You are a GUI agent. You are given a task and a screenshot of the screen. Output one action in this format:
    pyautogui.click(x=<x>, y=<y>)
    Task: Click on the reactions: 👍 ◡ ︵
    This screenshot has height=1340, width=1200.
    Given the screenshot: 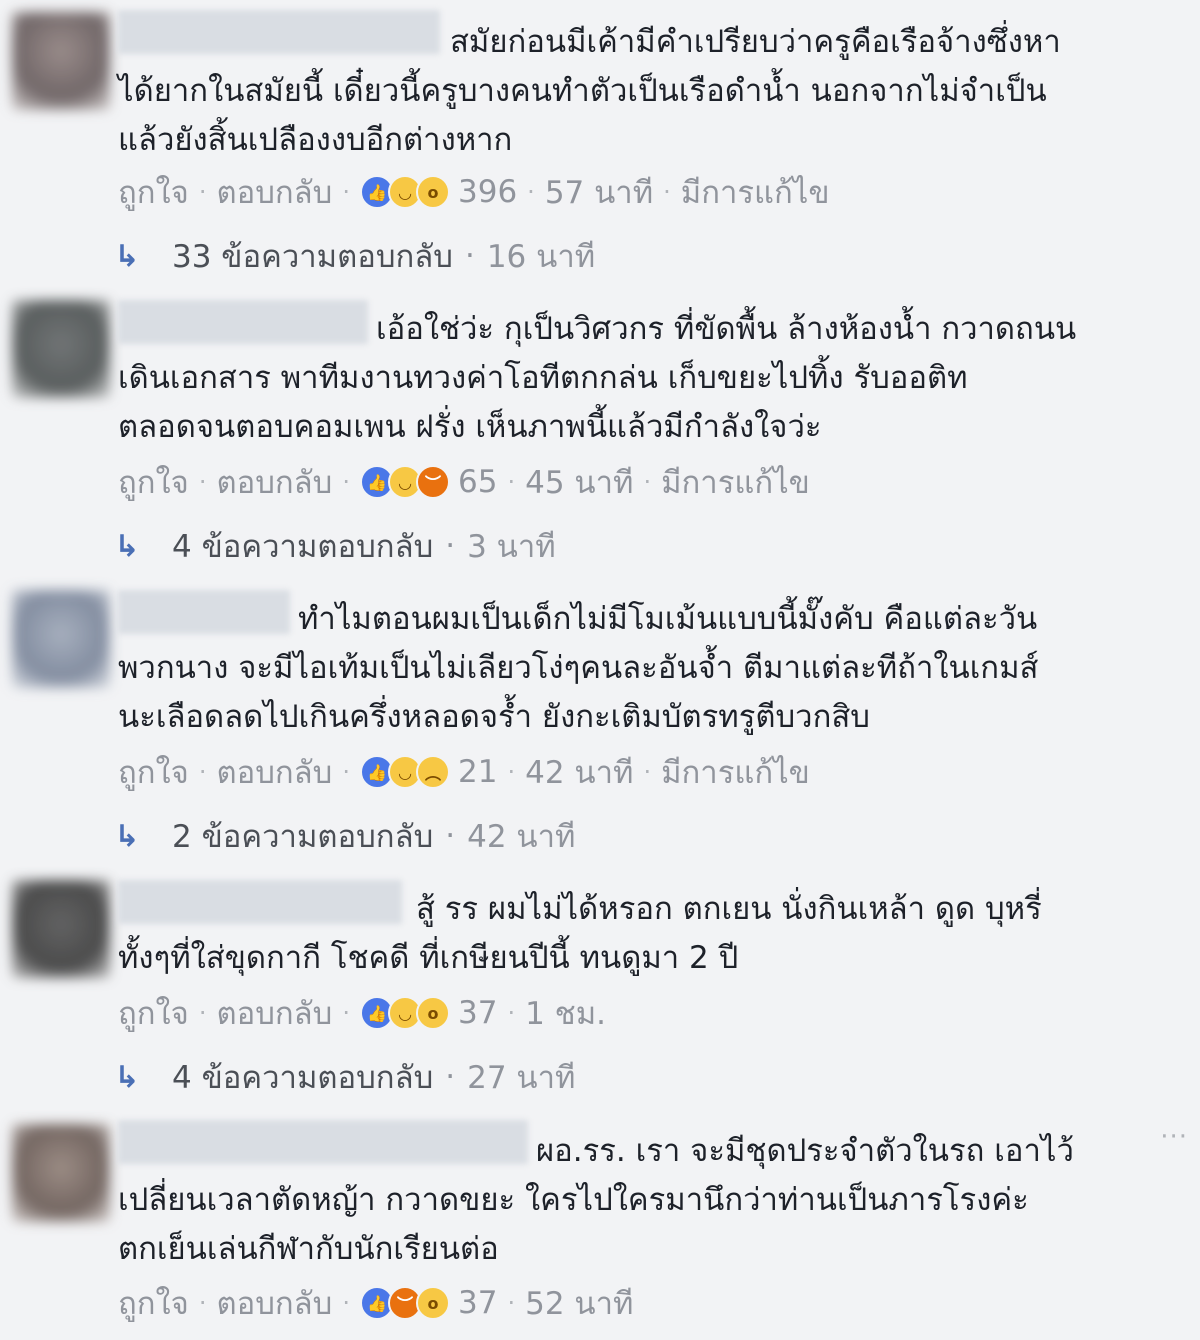 What is the action you would take?
    pyautogui.click(x=405, y=772)
    